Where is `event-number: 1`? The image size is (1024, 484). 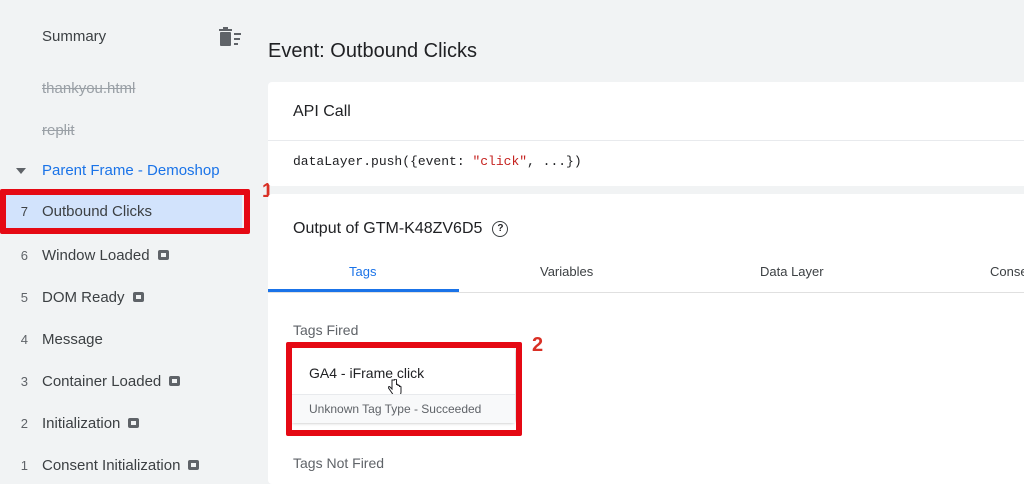
event-number: 1 is located at coordinates (24, 465).